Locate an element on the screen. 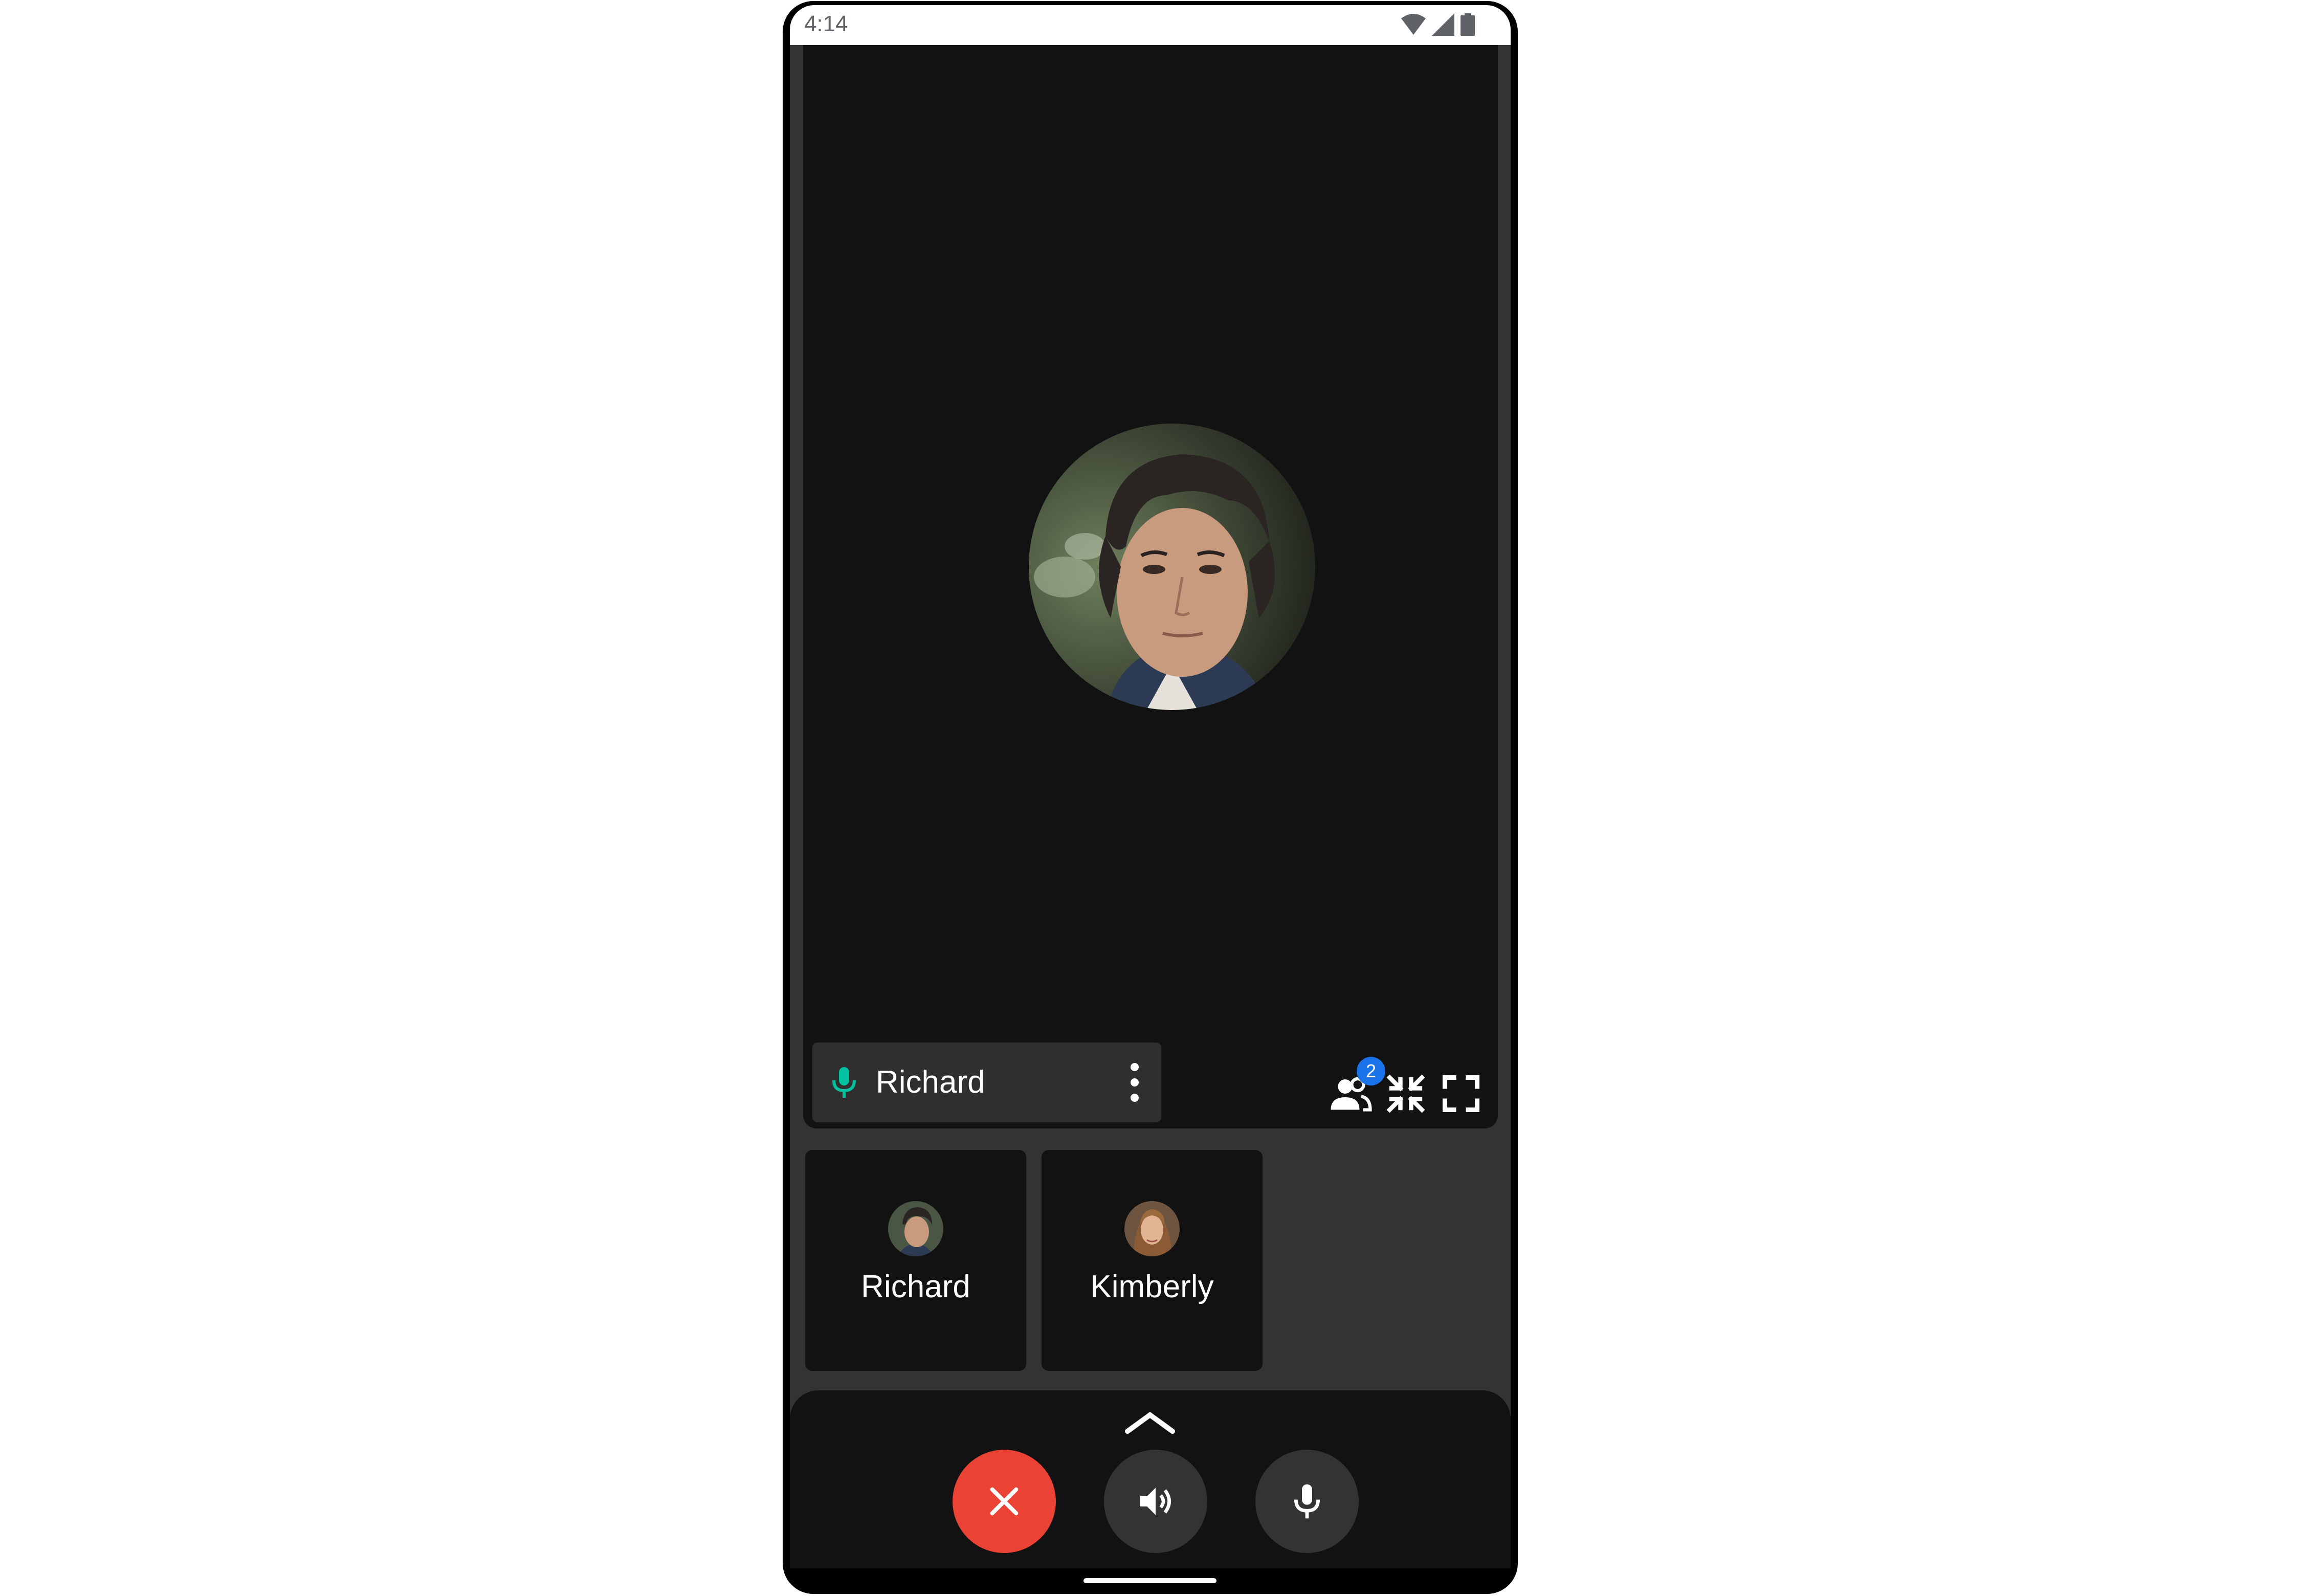 This screenshot has height=1596, width=2301. participant-thumbnail-kimberly: Kimberly is located at coordinates (1152, 1260).